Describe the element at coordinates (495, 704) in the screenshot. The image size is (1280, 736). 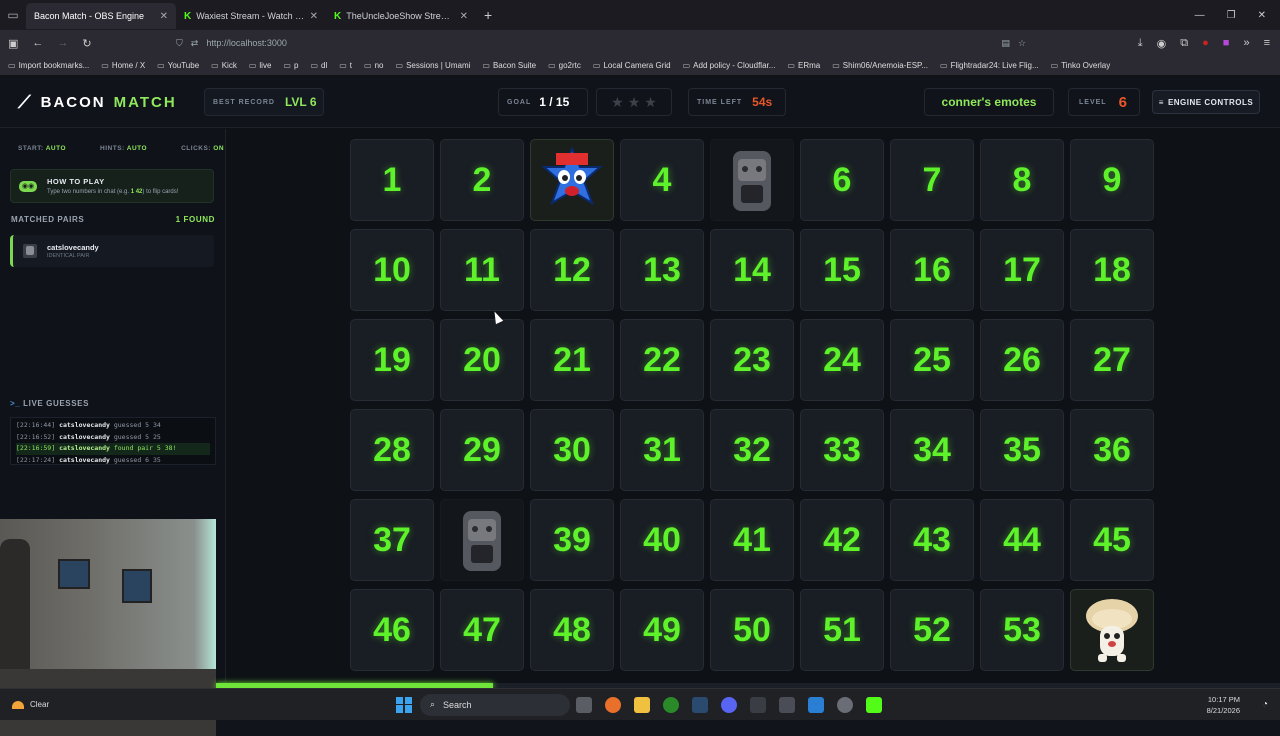
I see `taskbar-search: ⌕ Search` at that location.